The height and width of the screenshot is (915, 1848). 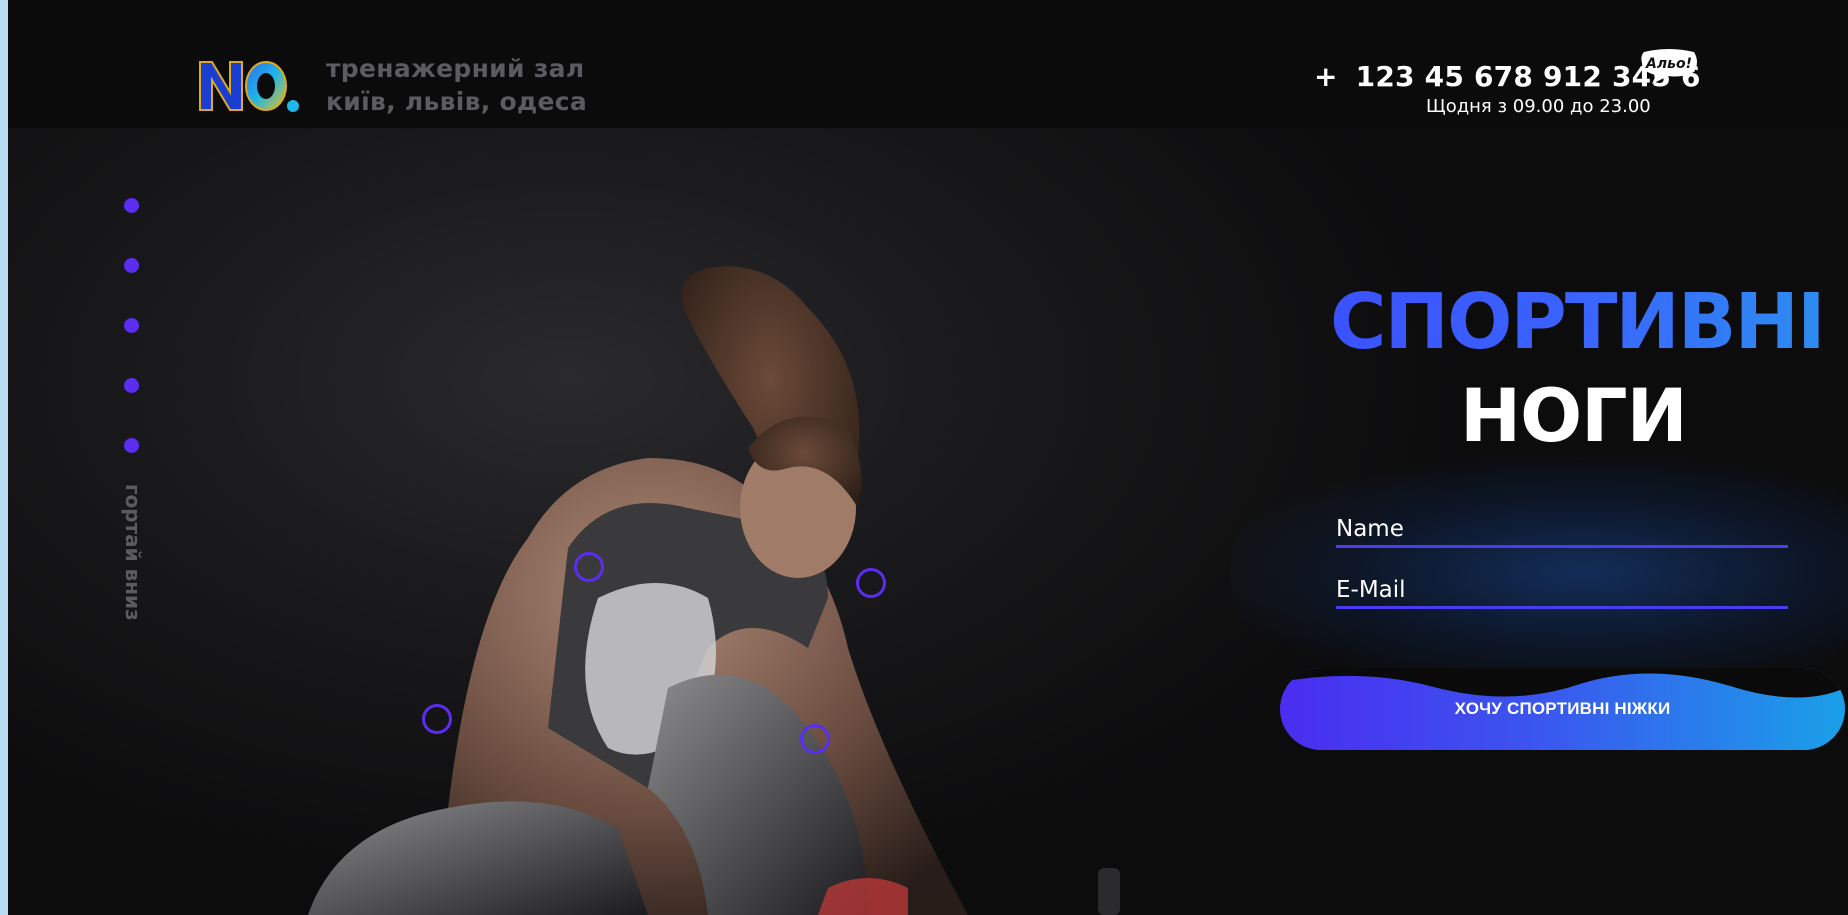 I want to click on logo, so click(x=248, y=86).